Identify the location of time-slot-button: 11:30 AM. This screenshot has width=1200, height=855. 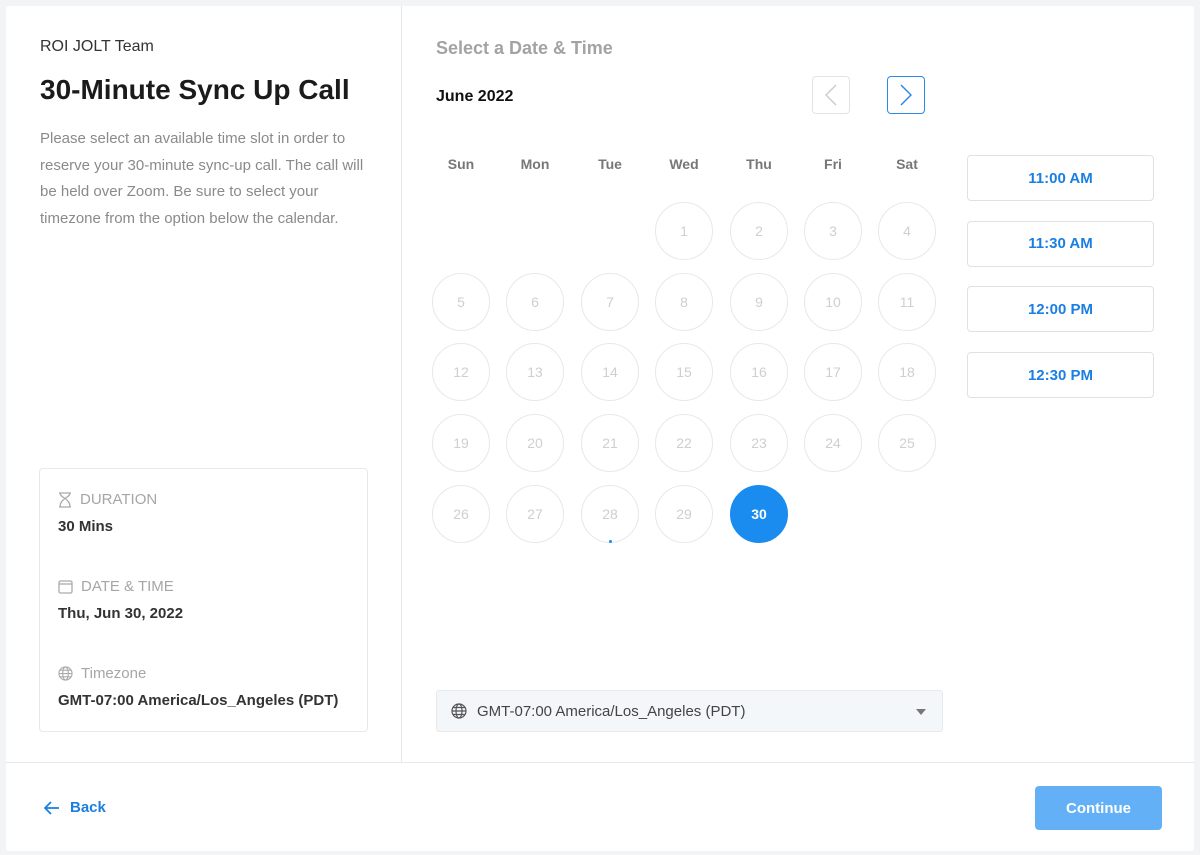
(1060, 243).